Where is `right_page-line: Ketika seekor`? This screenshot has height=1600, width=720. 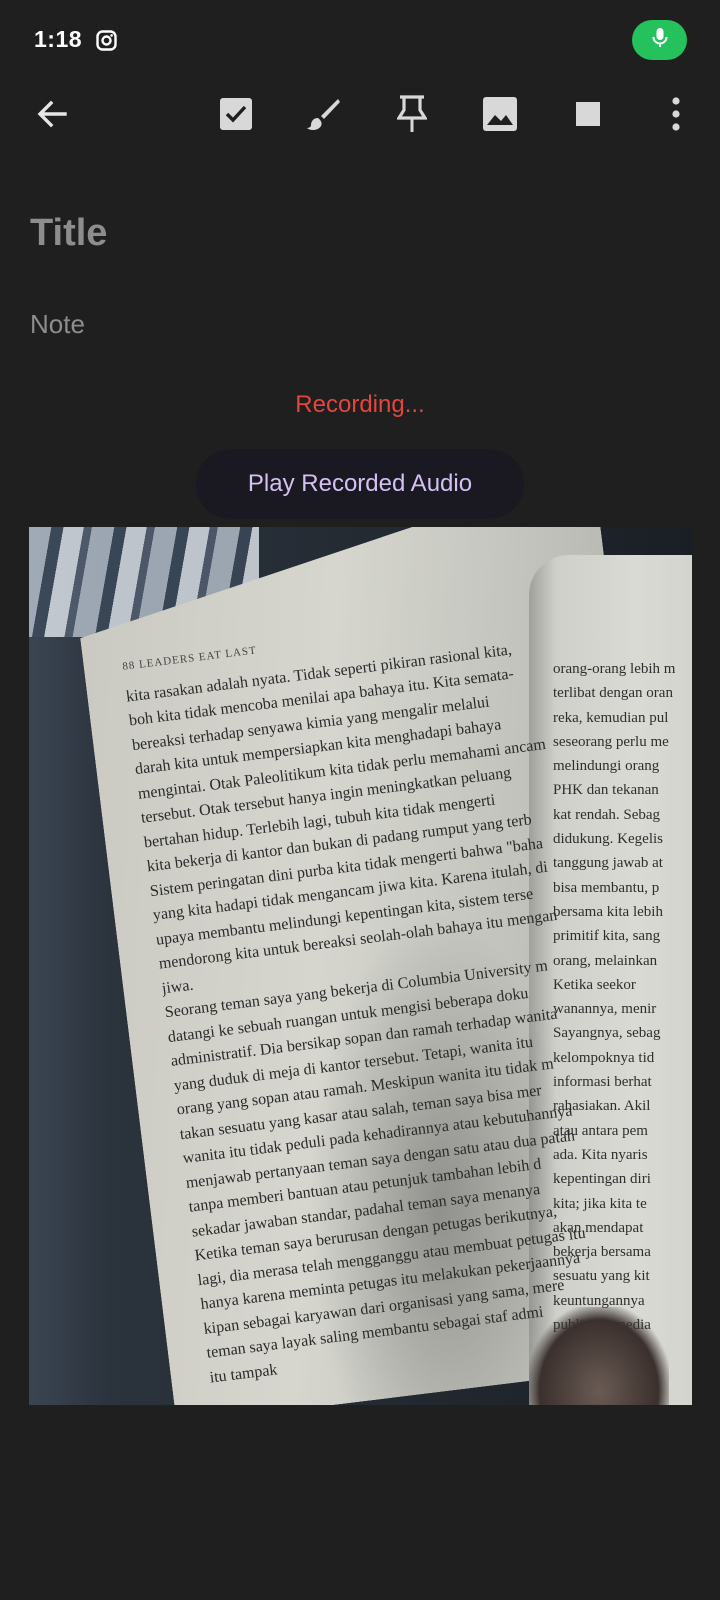
right_page-line: Ketika seekor is located at coordinates (594, 984).